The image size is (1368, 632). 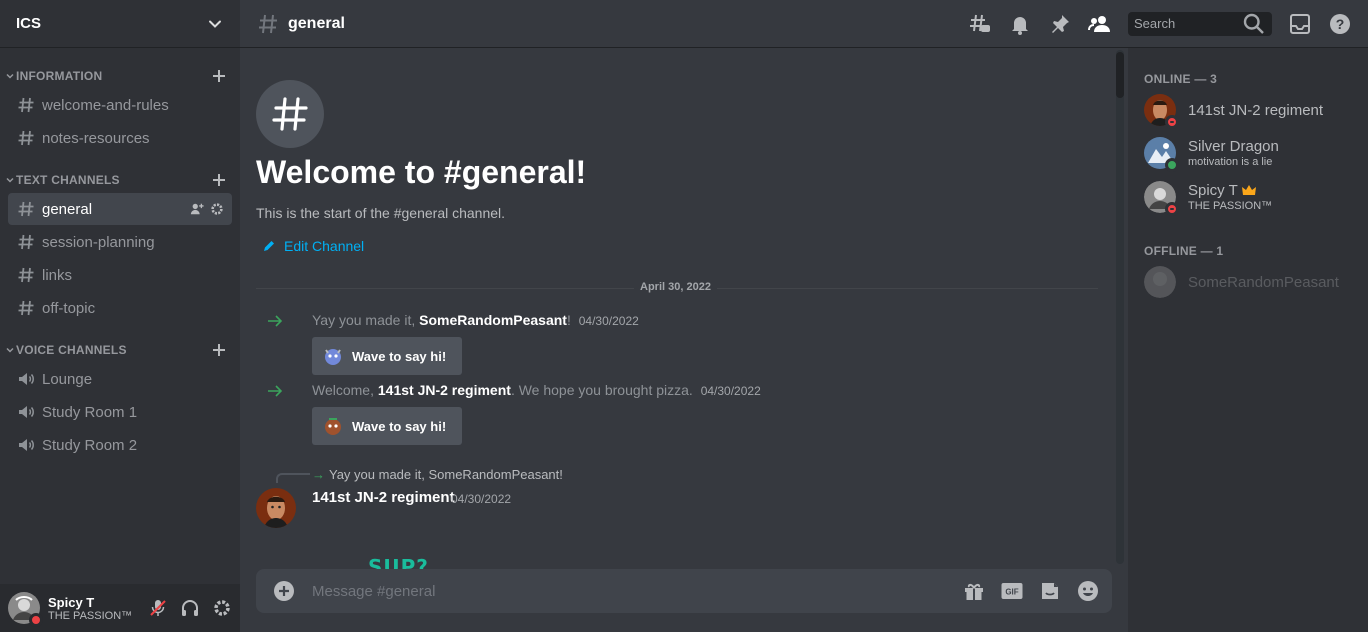 I want to click on channel-welcome-and-rules: welcome-and-rules, so click(x=120, y=105).